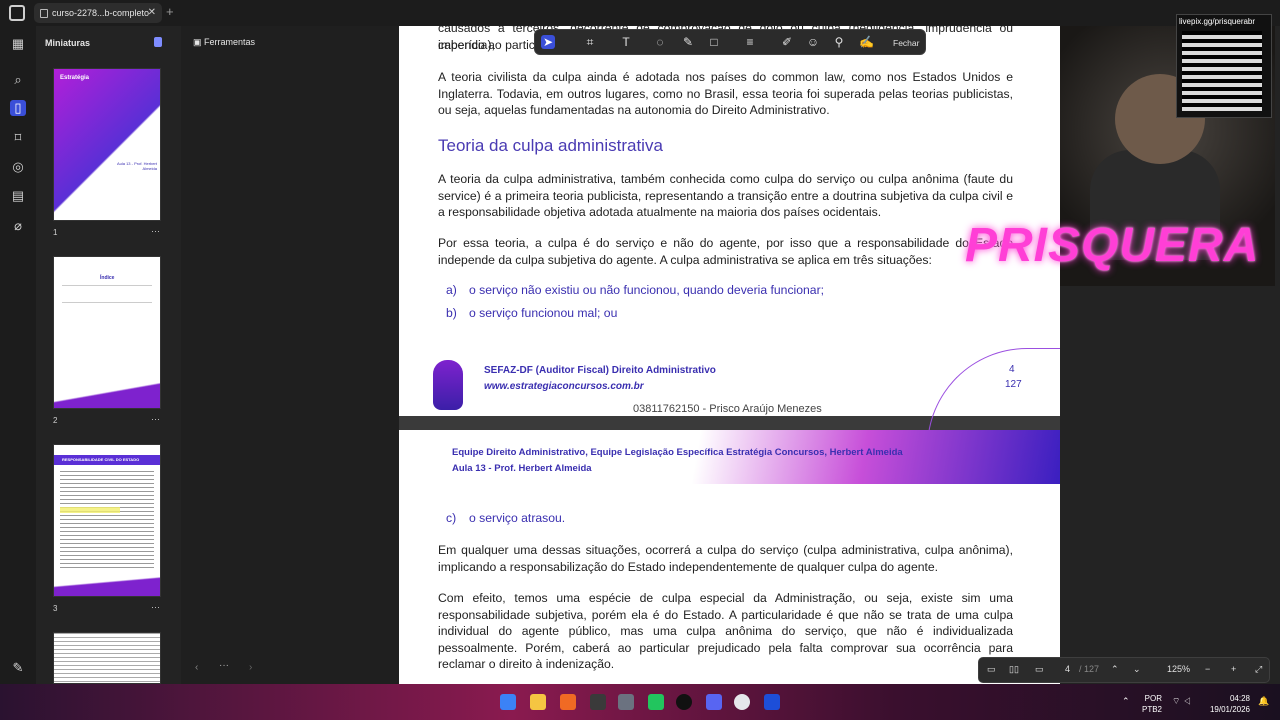 The image size is (1280, 720). Describe the element at coordinates (1217, 21) in the screenshot. I see `qr-label: livepix.gg/prisquerabr` at that location.